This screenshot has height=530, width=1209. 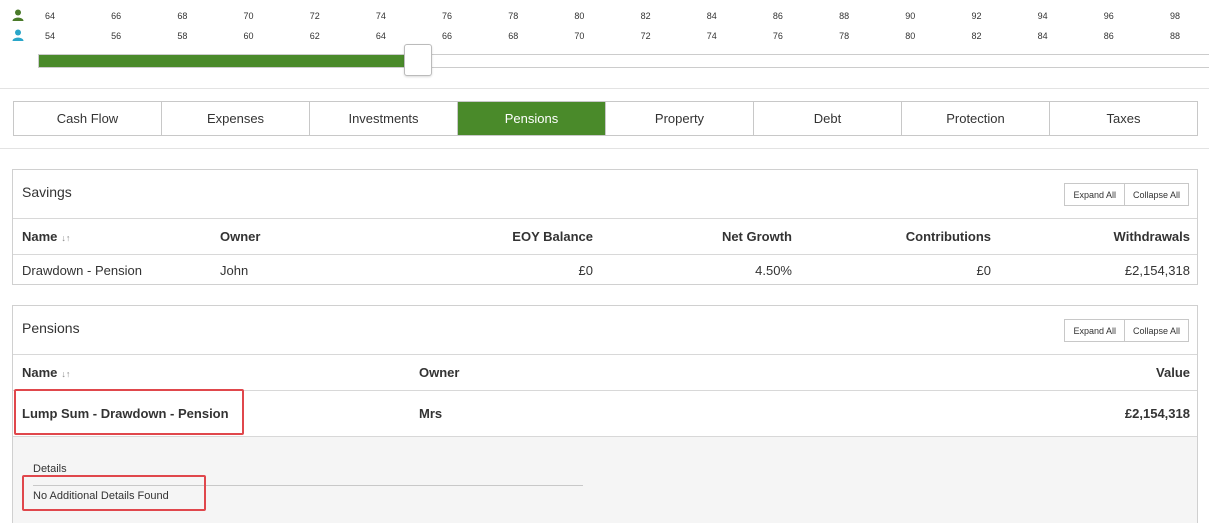 What do you see at coordinates (182, 36) in the screenshot?
I see `person2-age-label: 58` at bounding box center [182, 36].